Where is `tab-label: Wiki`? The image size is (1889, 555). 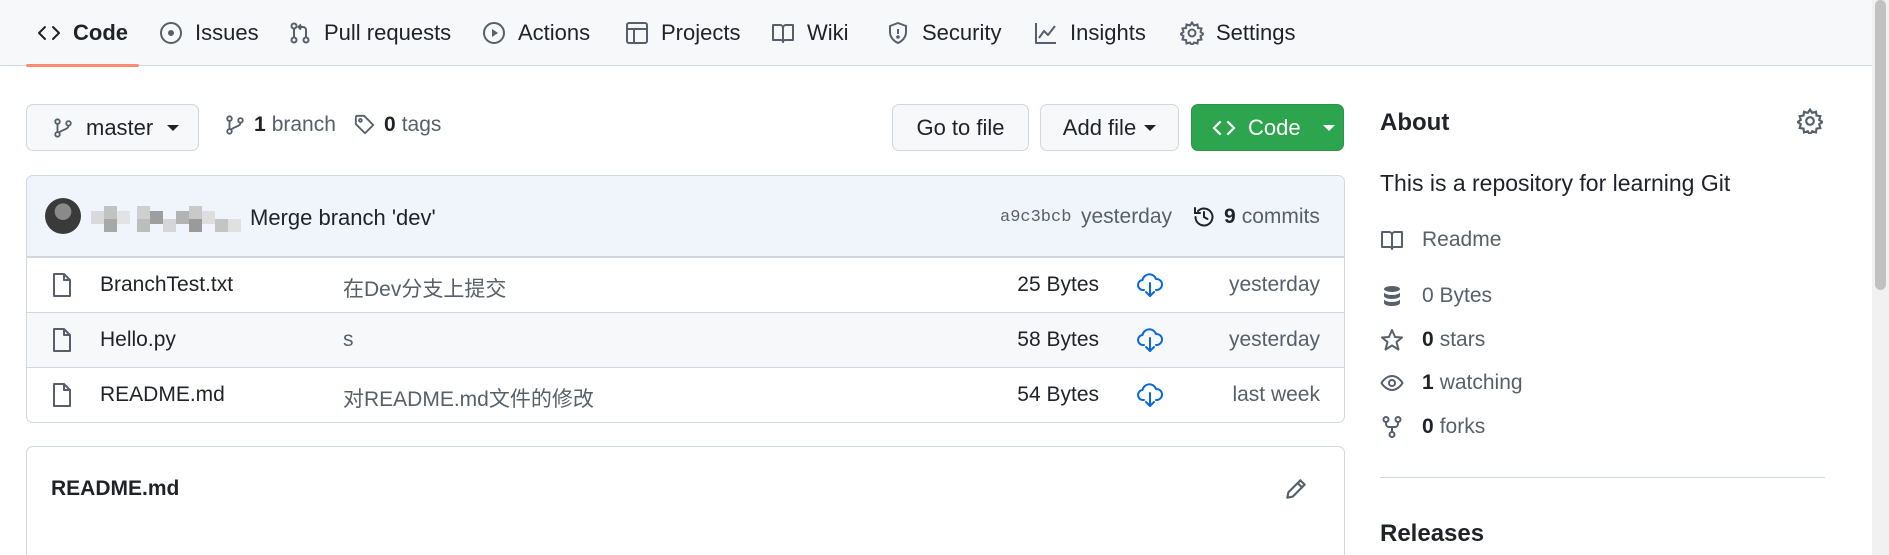
tab-label: Wiki is located at coordinates (828, 32).